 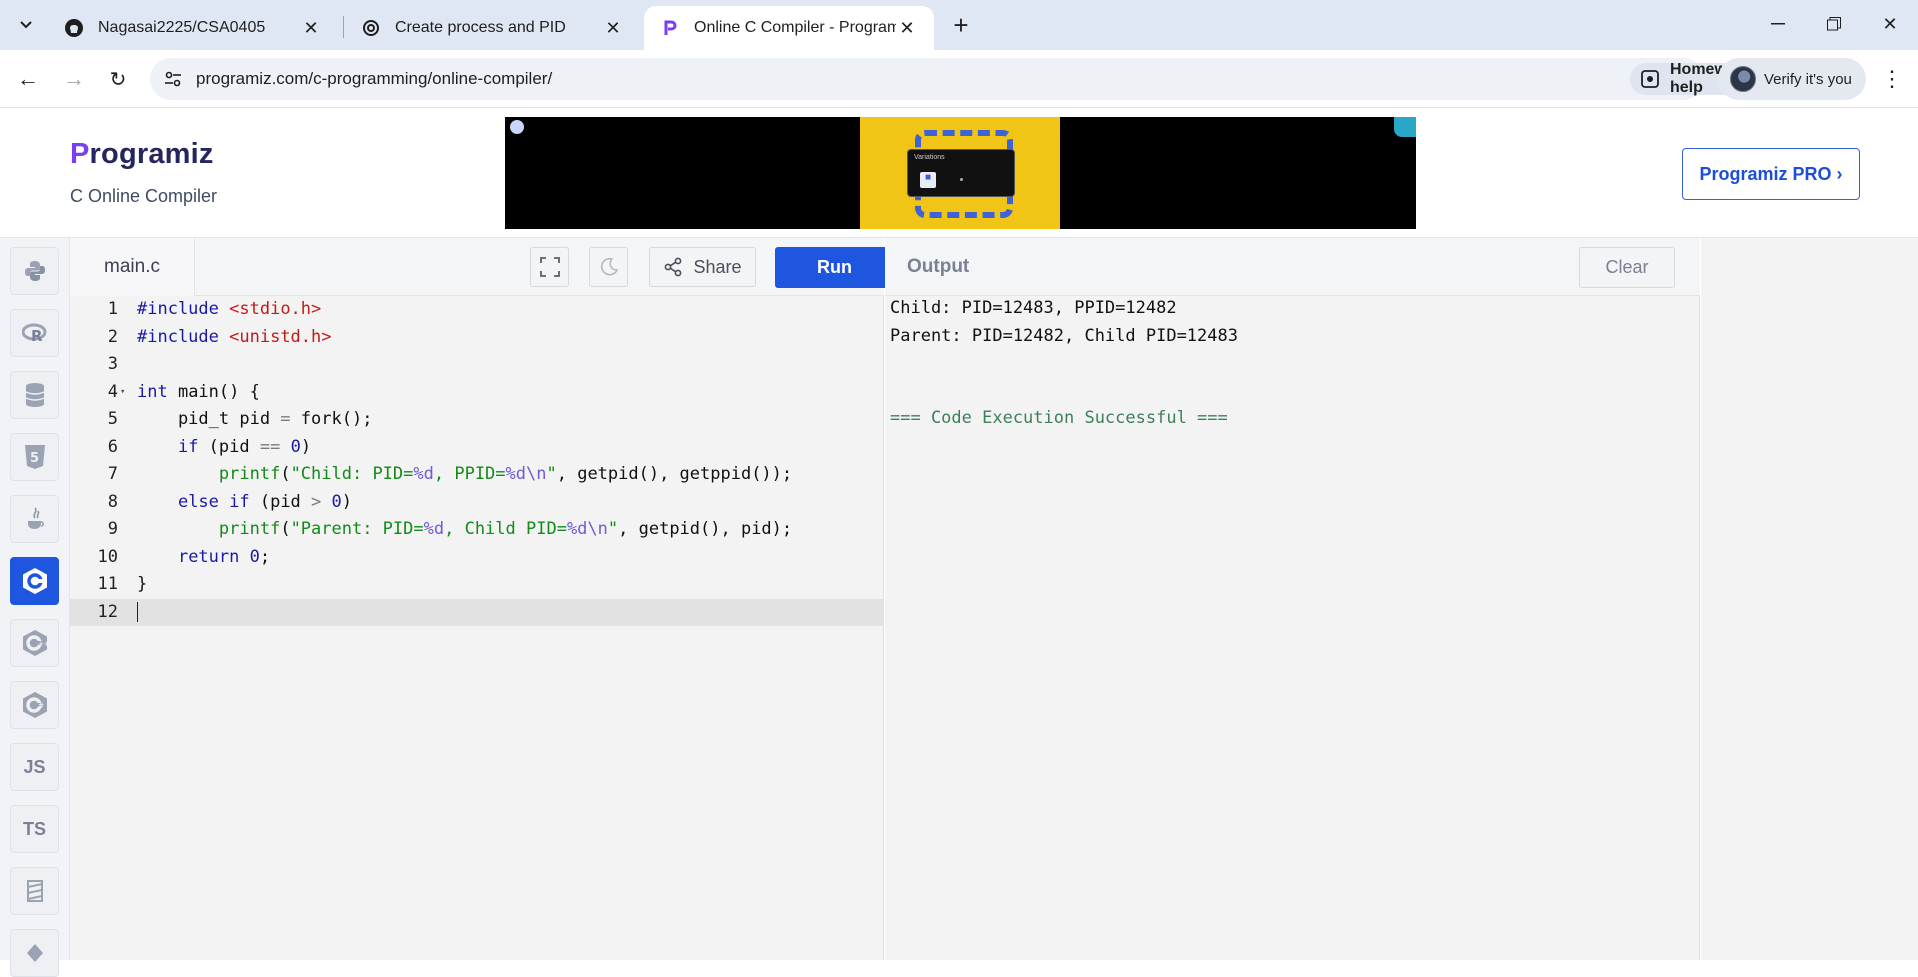 What do you see at coordinates (34, 271) in the screenshot?
I see `python-icon` at bounding box center [34, 271].